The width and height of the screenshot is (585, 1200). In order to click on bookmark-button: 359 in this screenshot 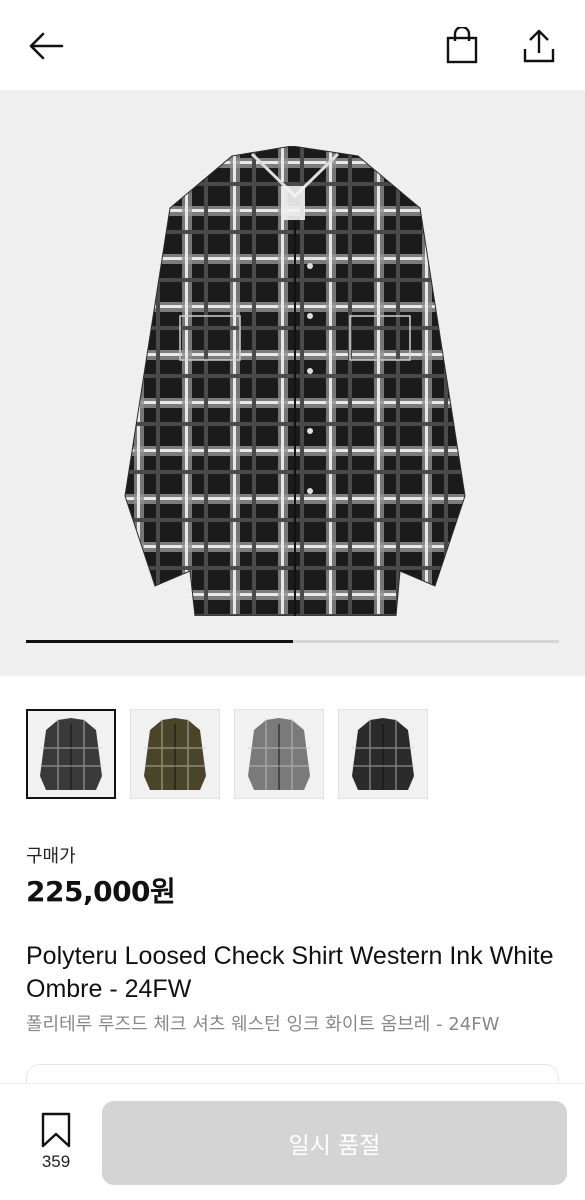, I will do `click(56, 1147)`.